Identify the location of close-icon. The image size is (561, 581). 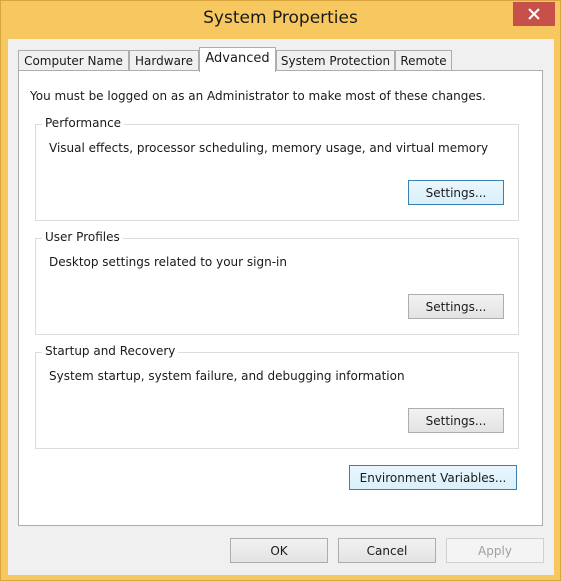
(534, 14).